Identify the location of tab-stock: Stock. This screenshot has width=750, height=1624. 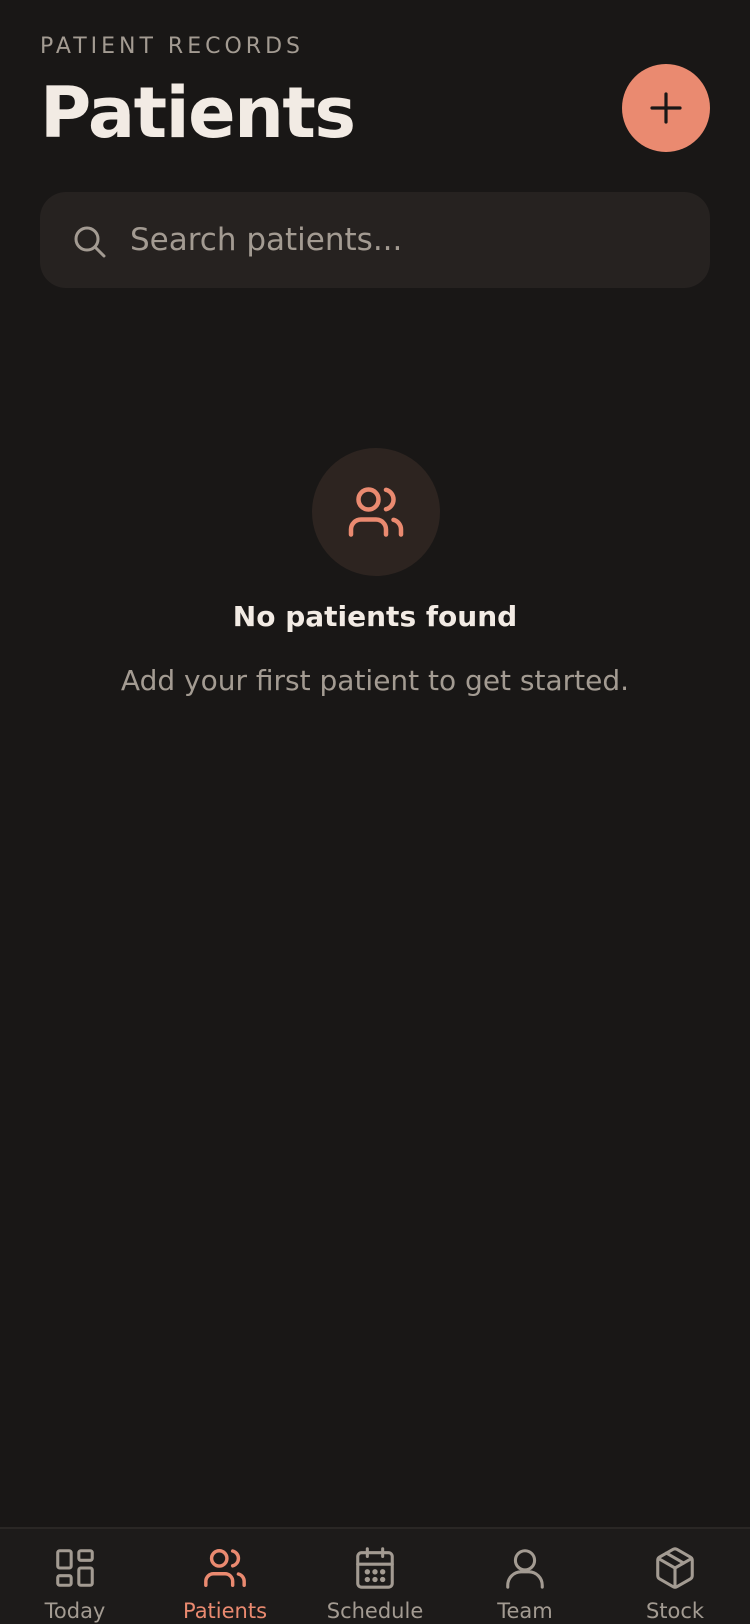
(675, 1576).